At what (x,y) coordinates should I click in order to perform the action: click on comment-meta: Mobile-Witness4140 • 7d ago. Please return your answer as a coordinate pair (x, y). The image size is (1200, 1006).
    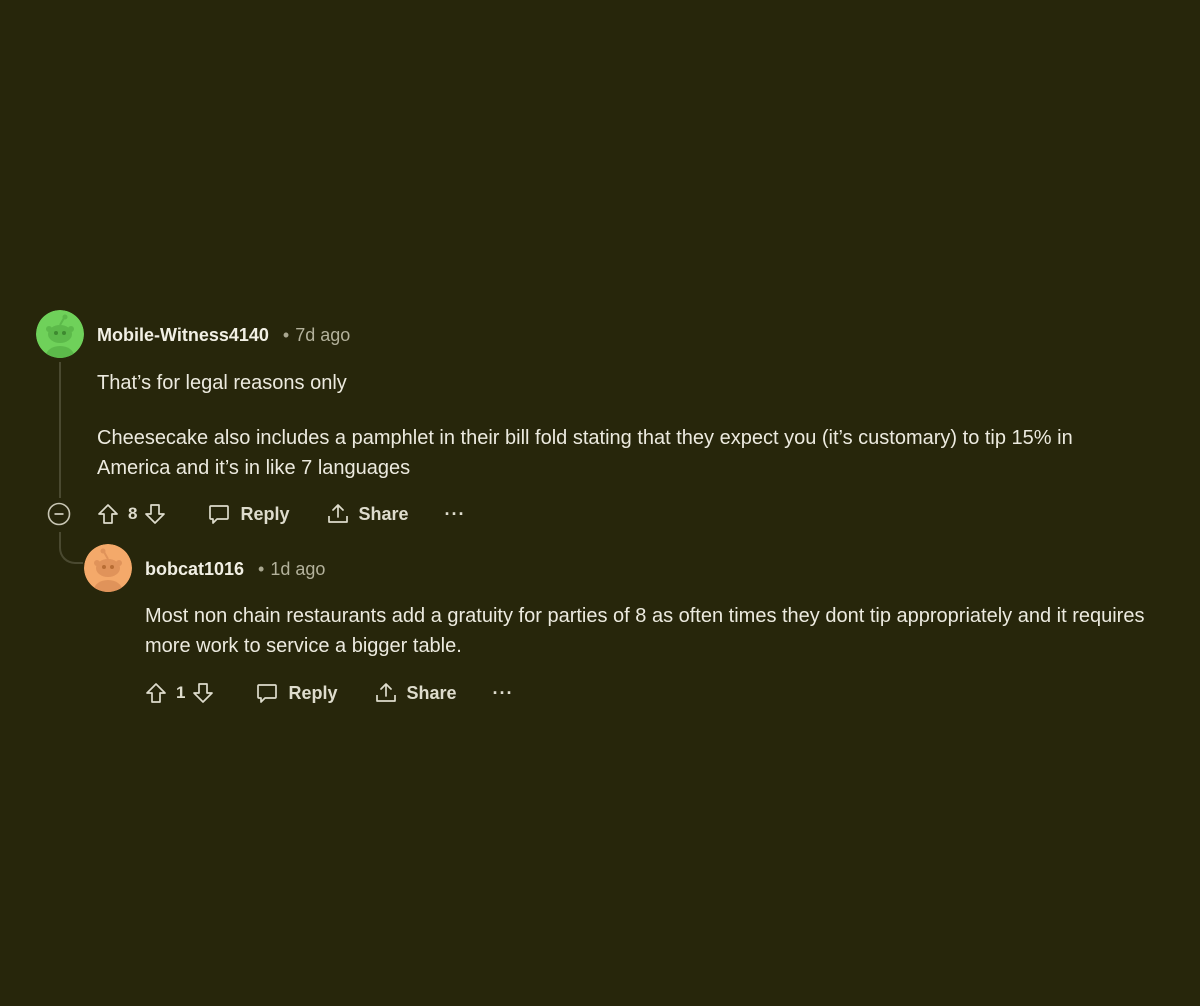
    Looking at the image, I should click on (223, 335).